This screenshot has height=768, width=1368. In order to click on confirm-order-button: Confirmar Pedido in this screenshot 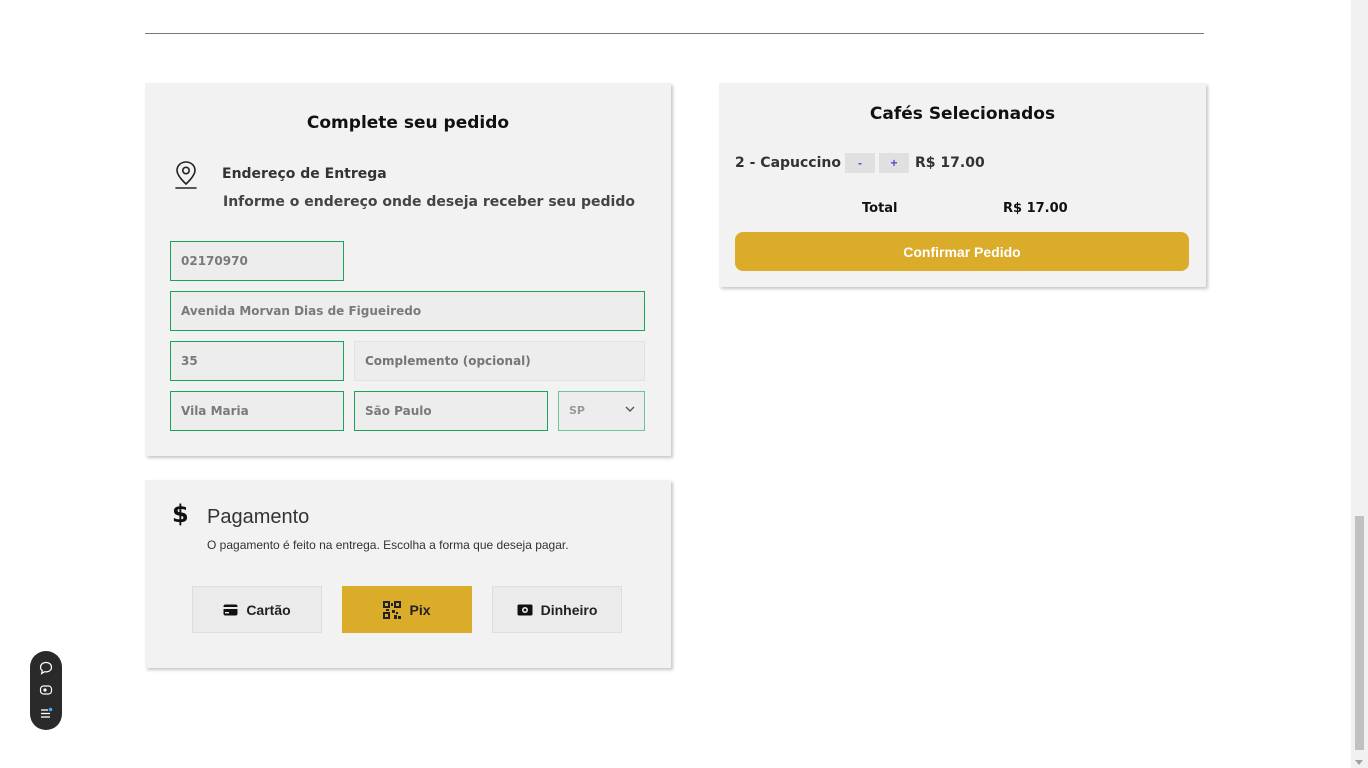, I will do `click(962, 251)`.